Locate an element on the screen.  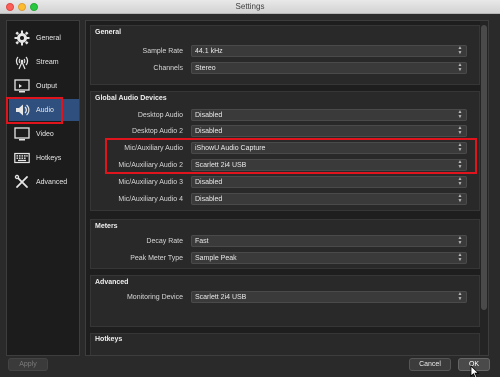
sidebar-item-hotkeys: Hotkeys is located at coordinates (44, 158).